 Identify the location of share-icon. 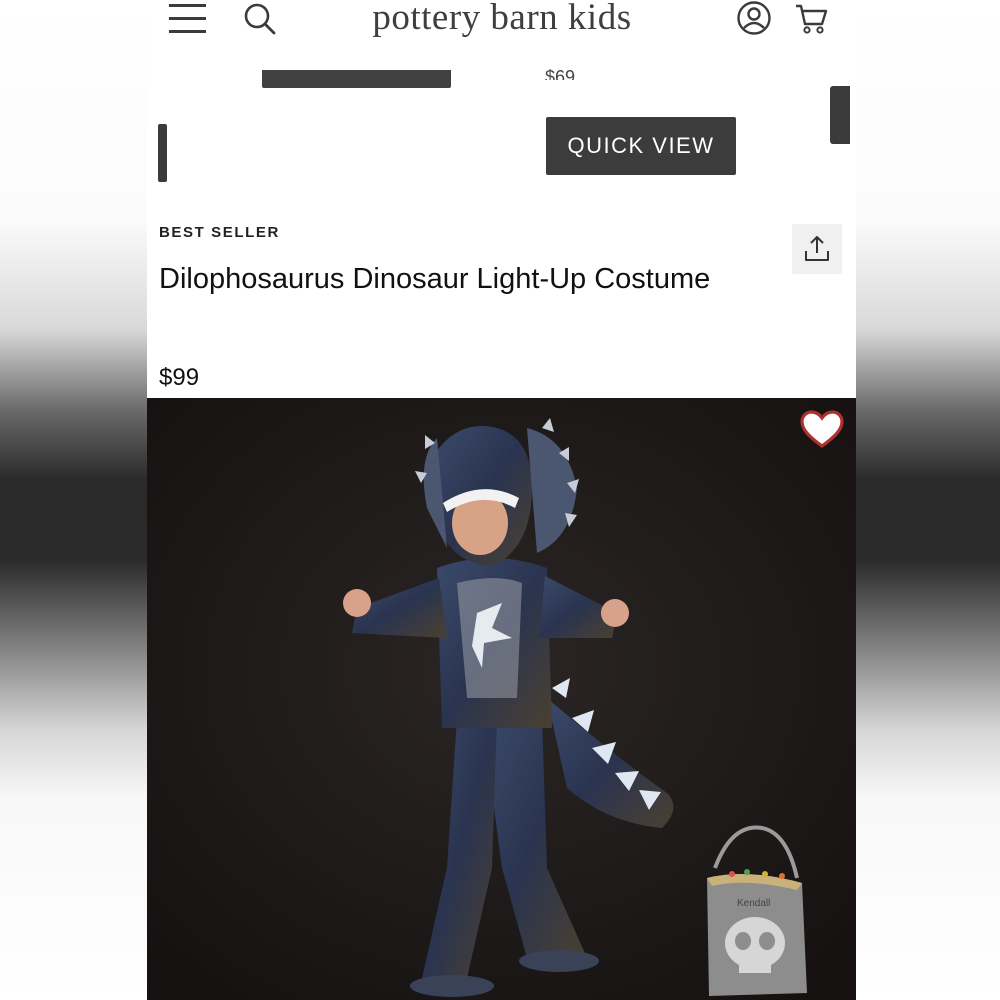
(817, 251).